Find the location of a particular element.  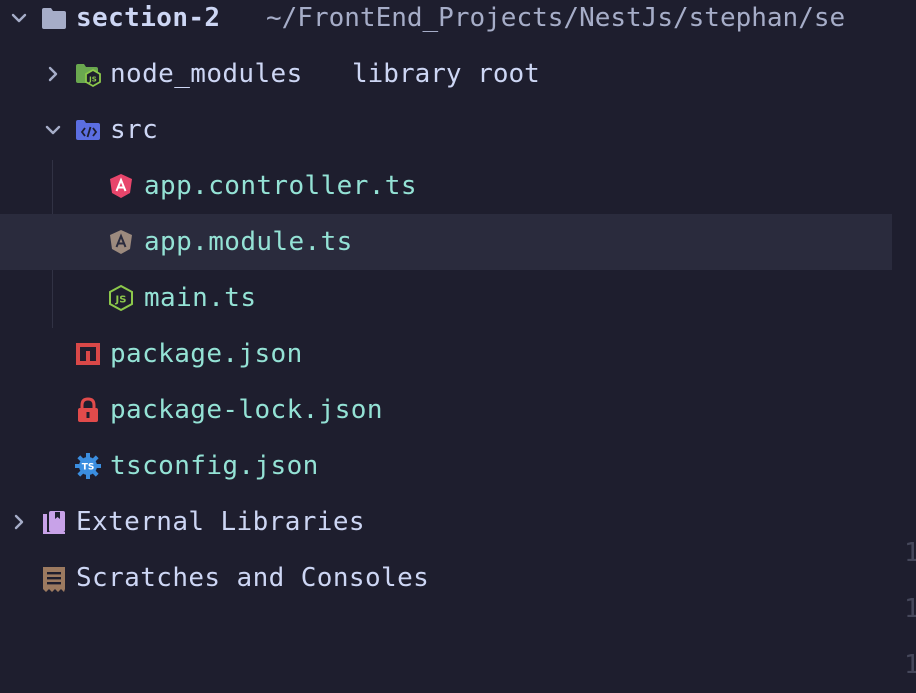

nodejs-folder-icon: JS is located at coordinates (88, 76).